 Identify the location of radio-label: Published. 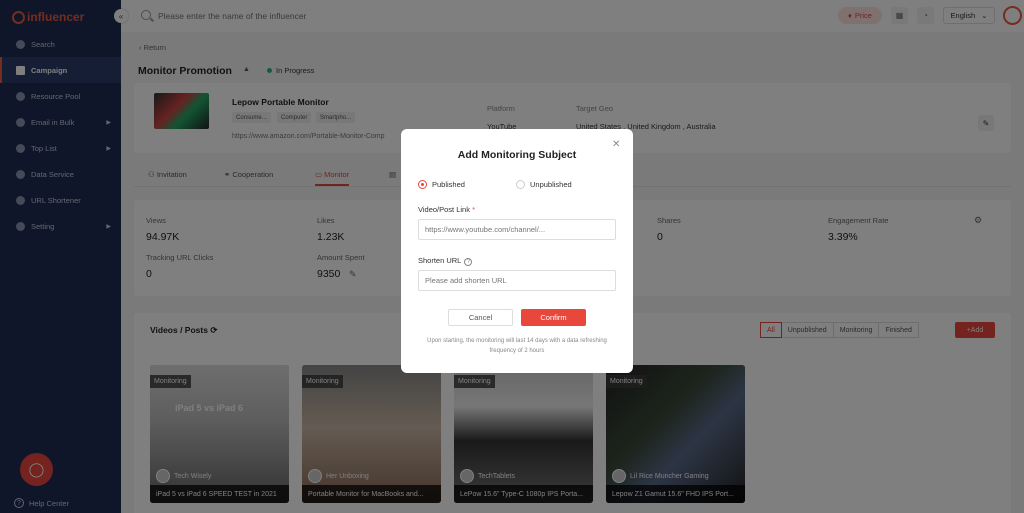
(448, 184).